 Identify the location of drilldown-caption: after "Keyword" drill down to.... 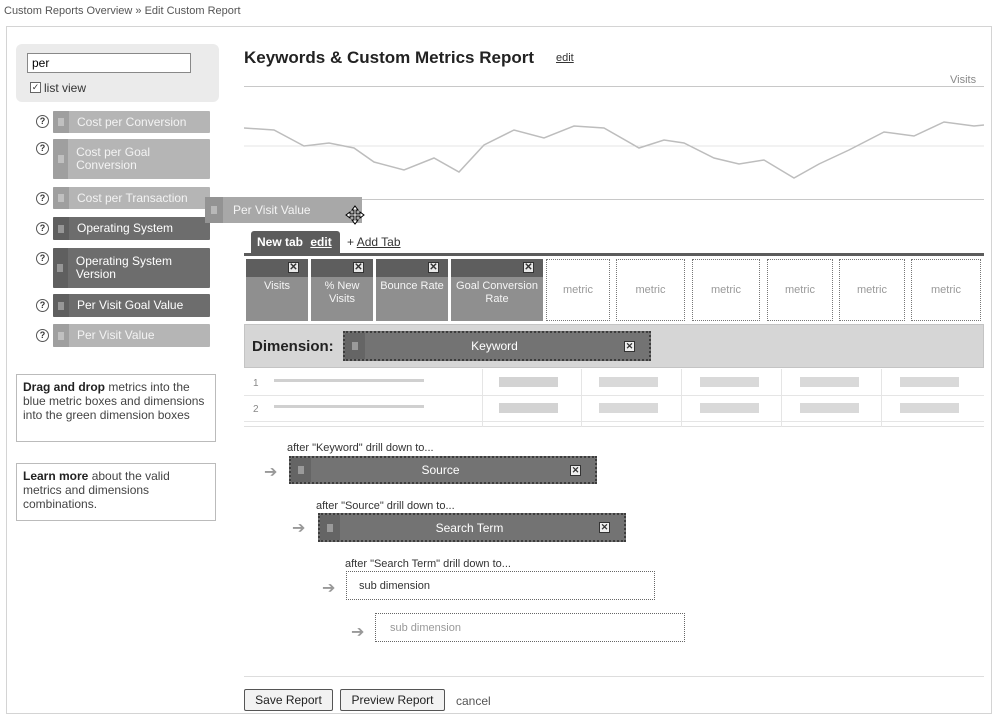
(360, 448).